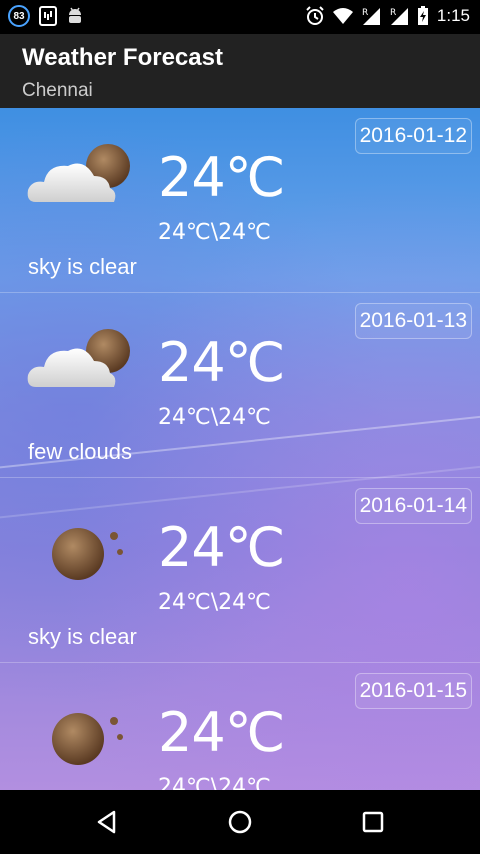  What do you see at coordinates (107, 822) in the screenshot?
I see `back-icon` at bounding box center [107, 822].